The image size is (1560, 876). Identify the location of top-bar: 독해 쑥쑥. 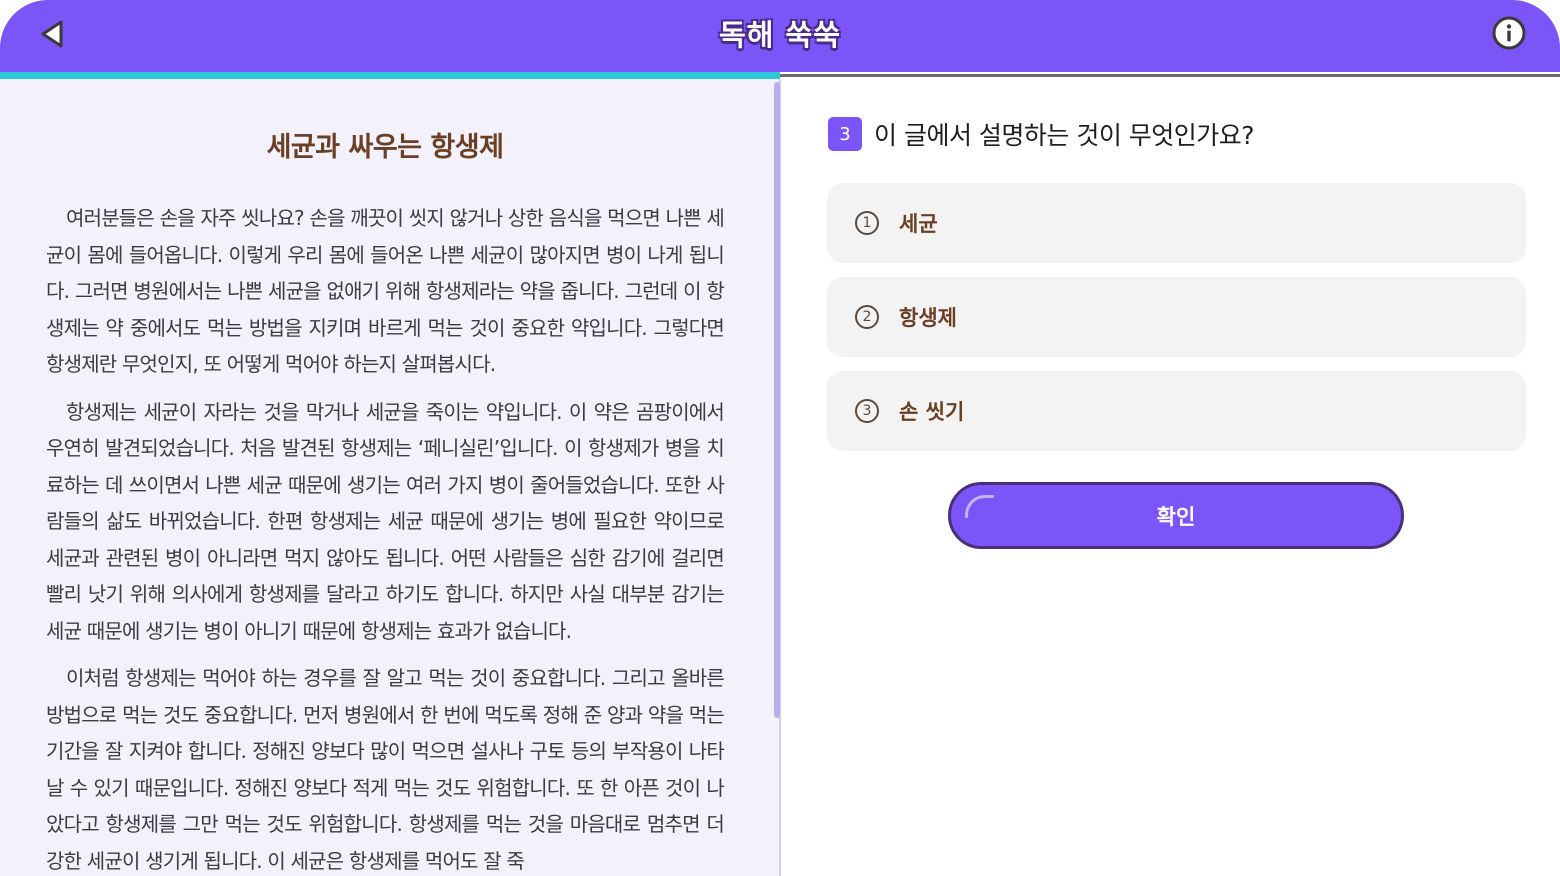
(780, 36).